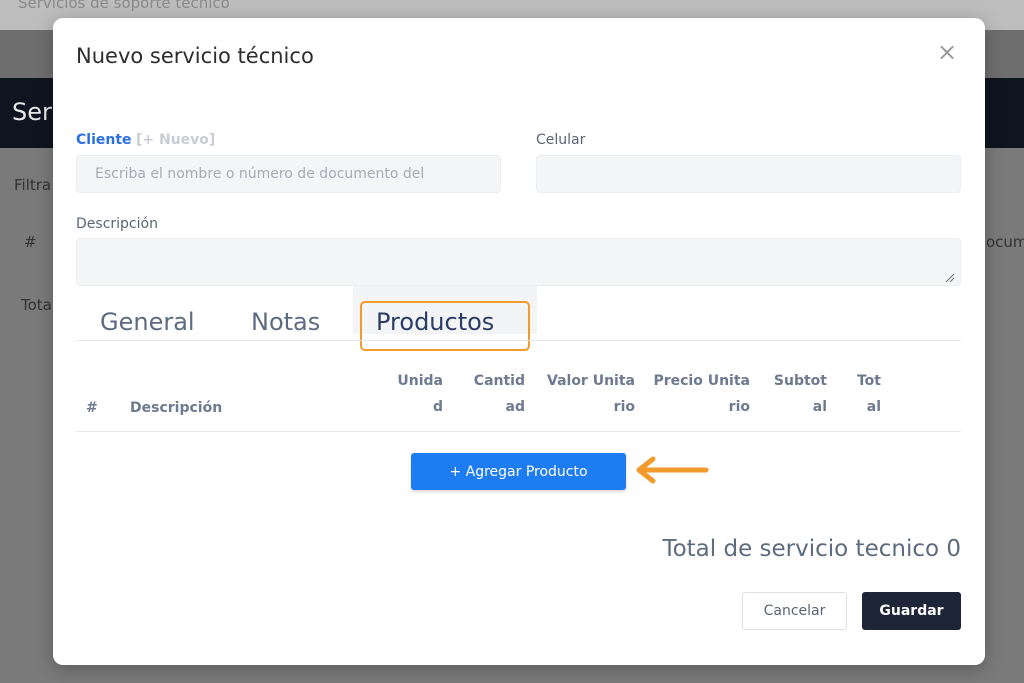  I want to click on background-filter-label: Filtra, so click(33, 185).